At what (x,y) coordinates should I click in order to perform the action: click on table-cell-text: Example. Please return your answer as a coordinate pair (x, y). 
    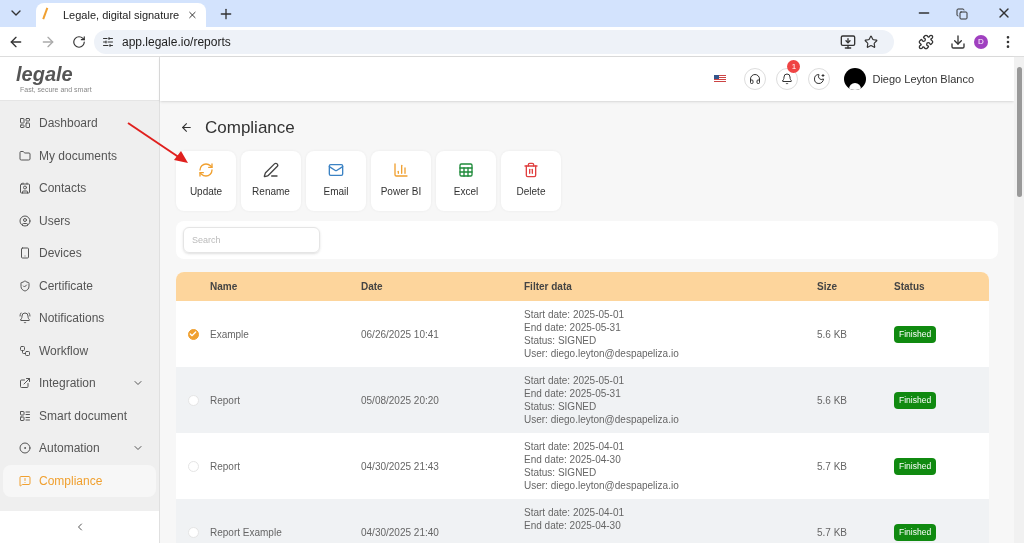
    Looking at the image, I should click on (229, 334).